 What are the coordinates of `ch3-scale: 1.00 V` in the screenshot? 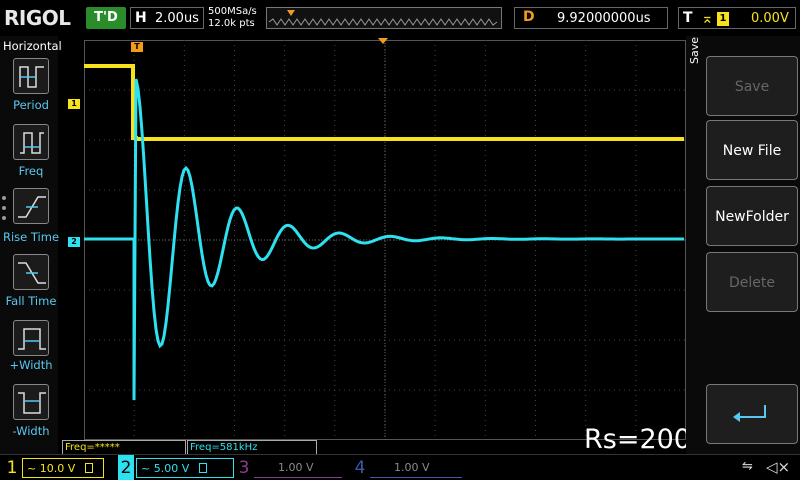 It's located at (296, 467).